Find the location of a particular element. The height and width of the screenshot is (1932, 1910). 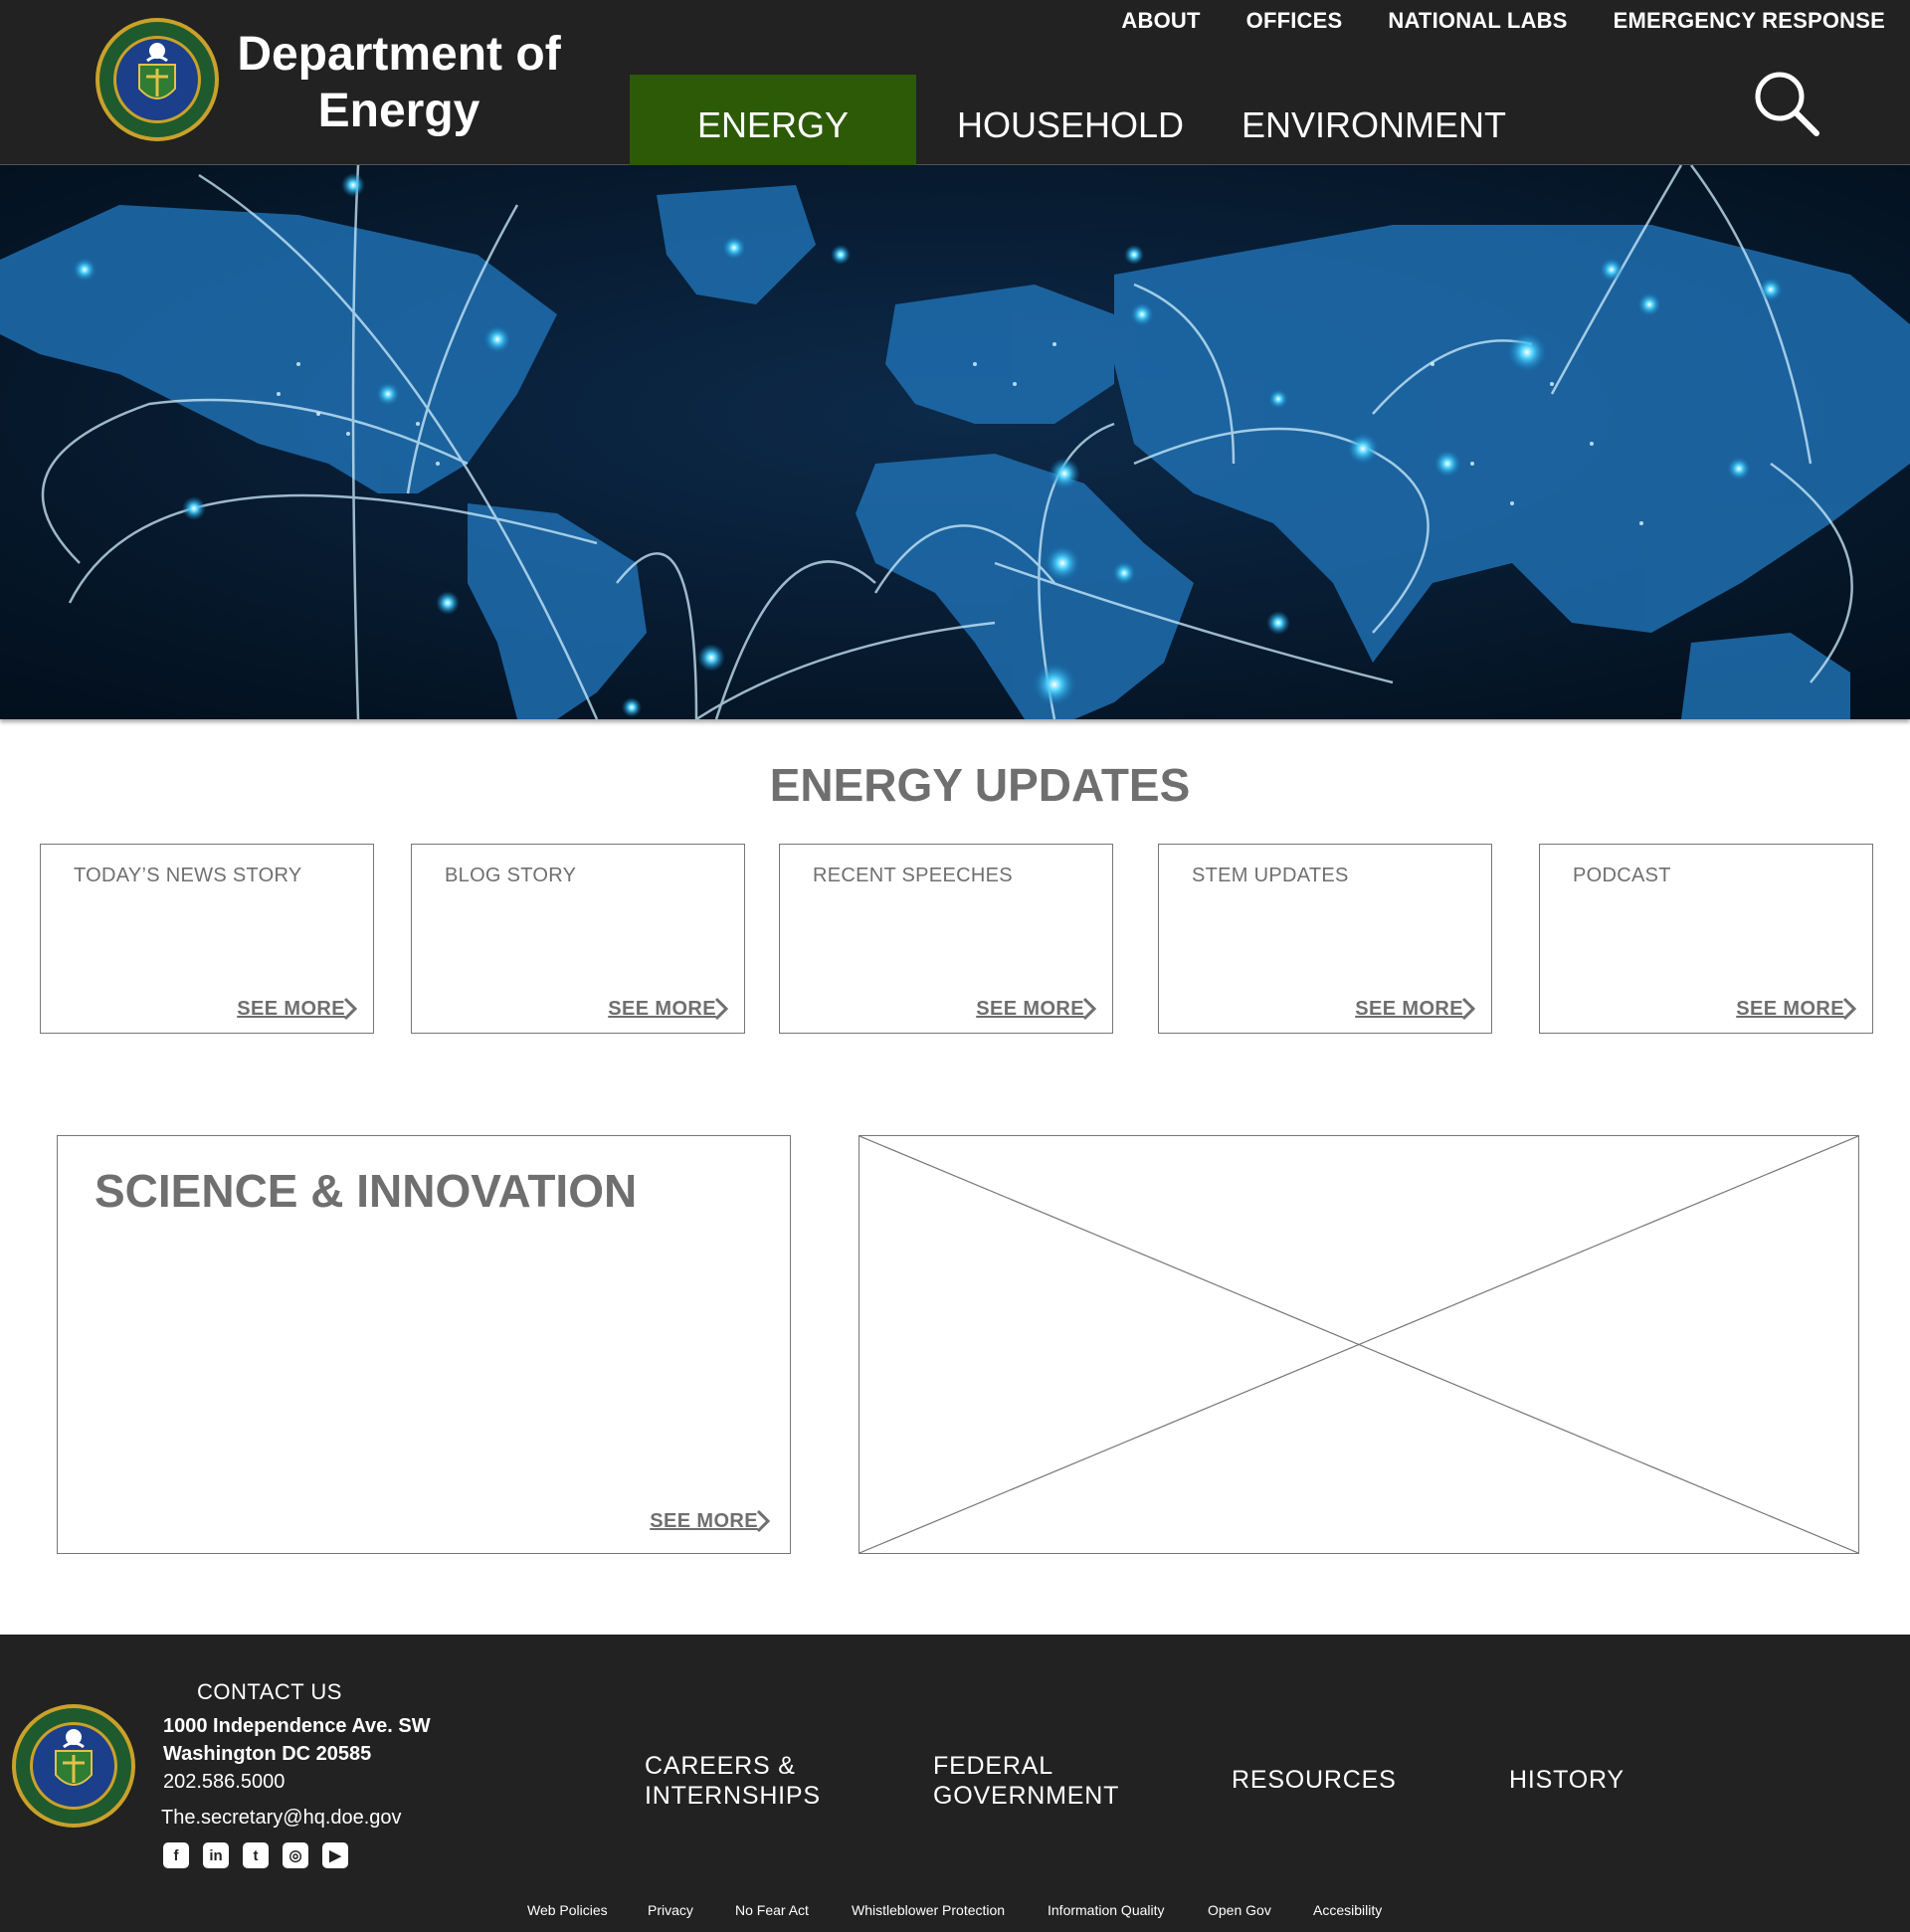

legal-link-information-quality: Information Quality is located at coordinates (1106, 1910).